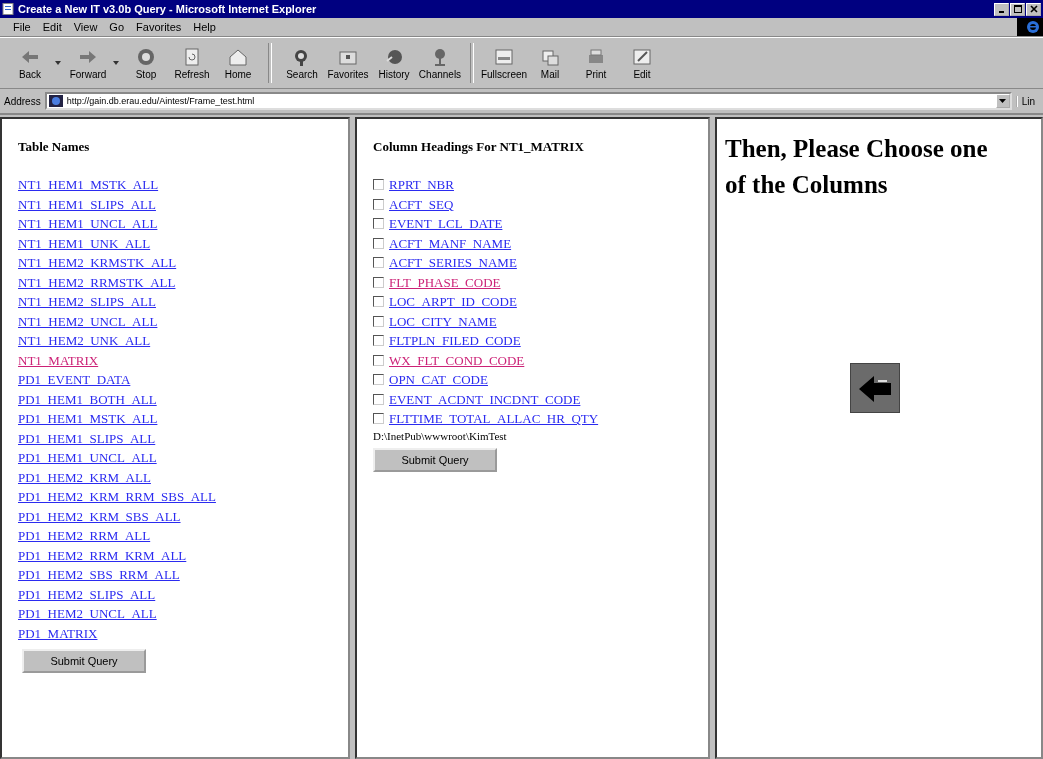 This screenshot has height=759, width=1043. Describe the element at coordinates (99, 516) in the screenshot. I see `table-link: PD1_HEM2_KRM_SBS_ALL` at that location.